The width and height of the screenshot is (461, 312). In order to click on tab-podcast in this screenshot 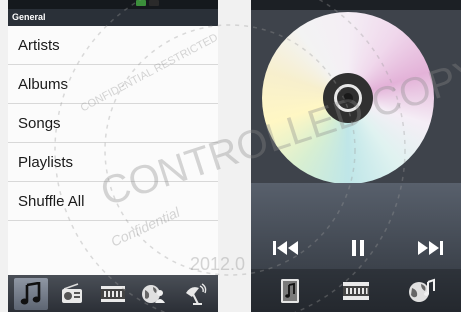, I will do `click(195, 294)`.